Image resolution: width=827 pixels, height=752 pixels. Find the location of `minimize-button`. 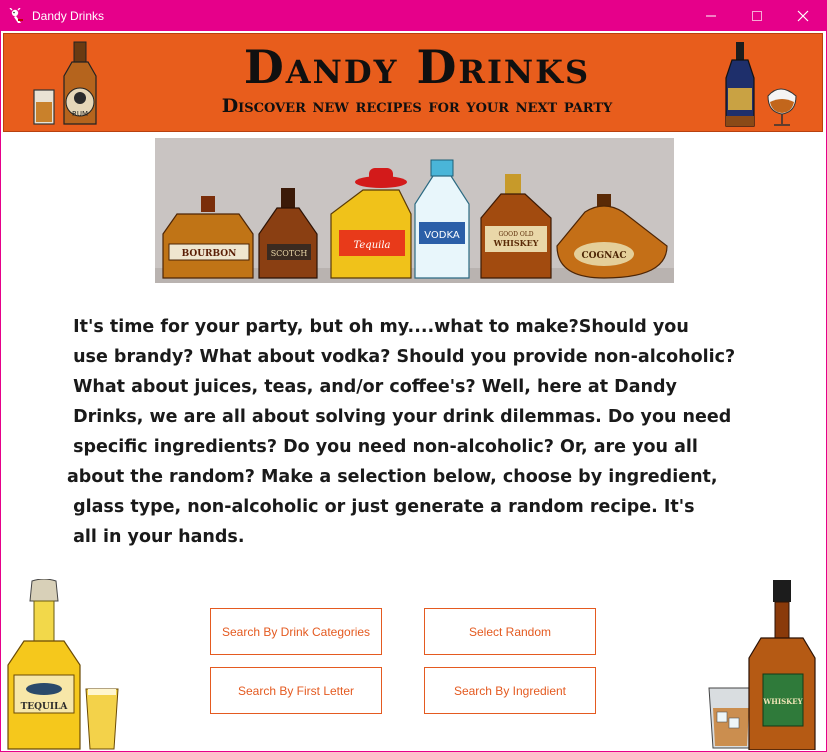

minimize-button is located at coordinates (711, 16).